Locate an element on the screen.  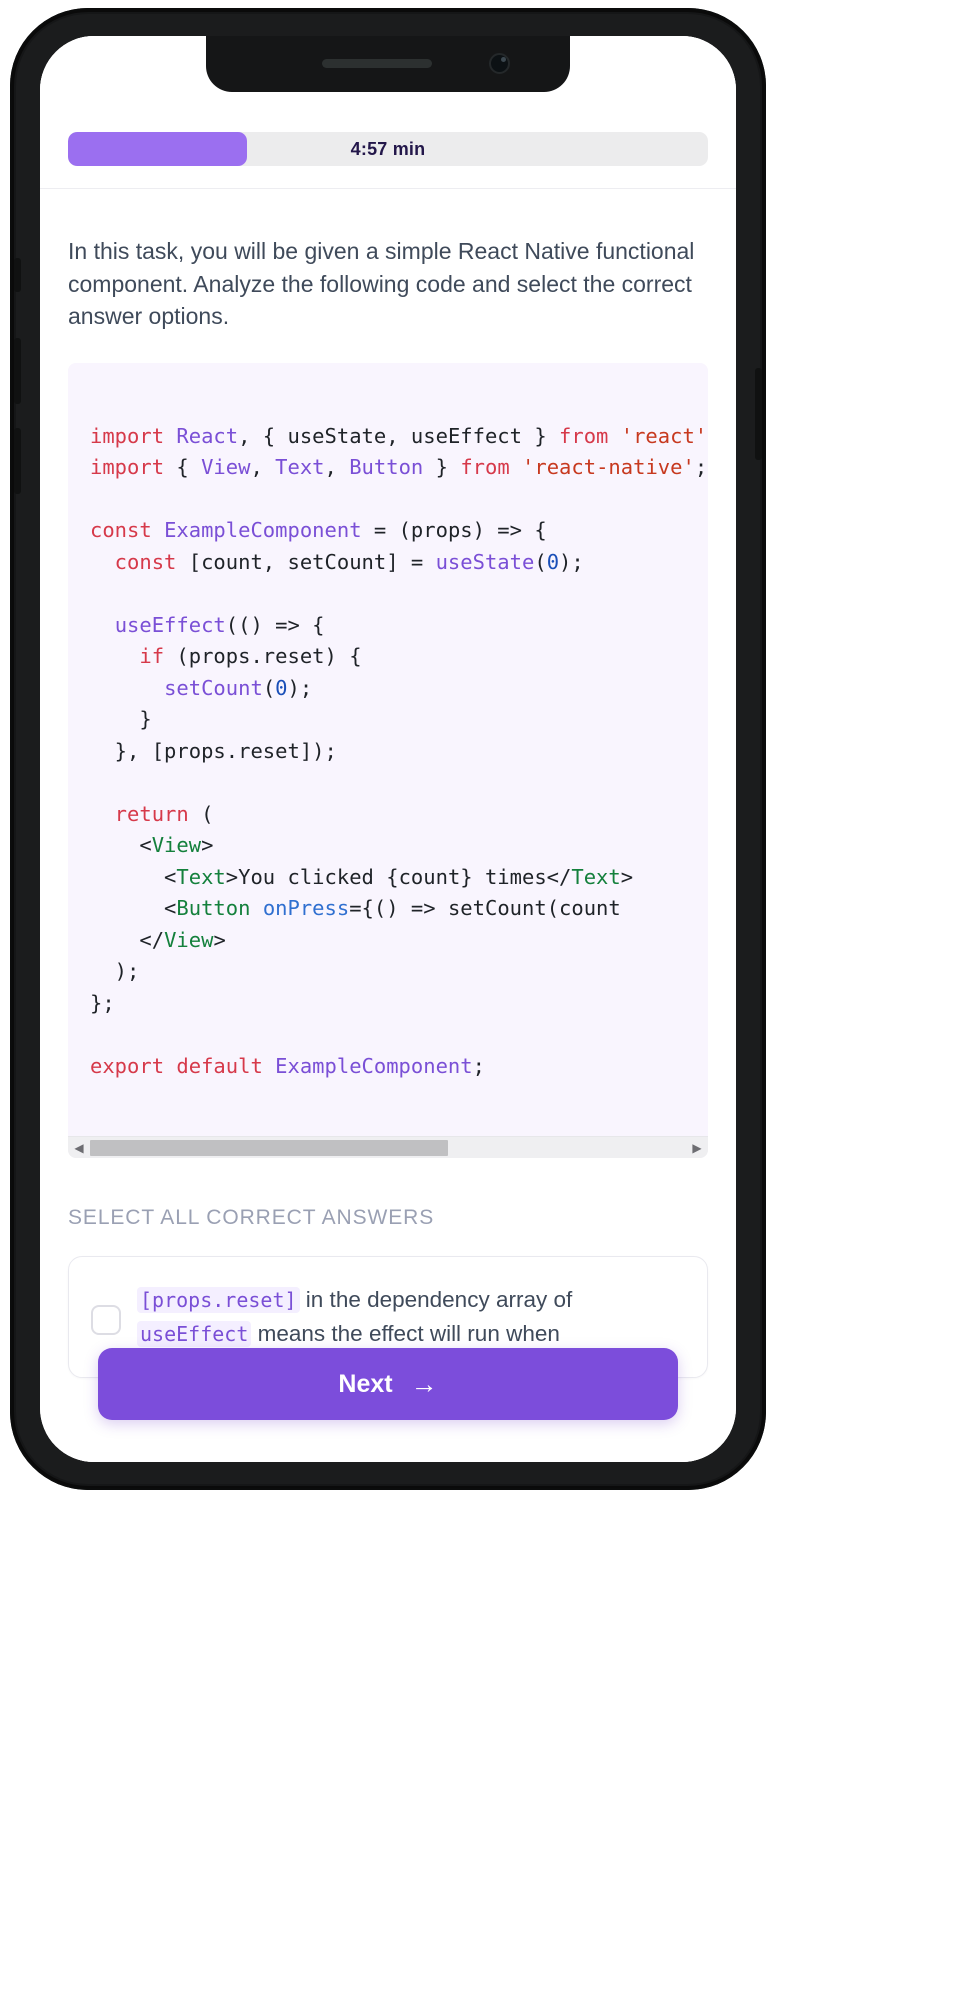
screen-bottom-pad is located at coordinates (388, 1447).